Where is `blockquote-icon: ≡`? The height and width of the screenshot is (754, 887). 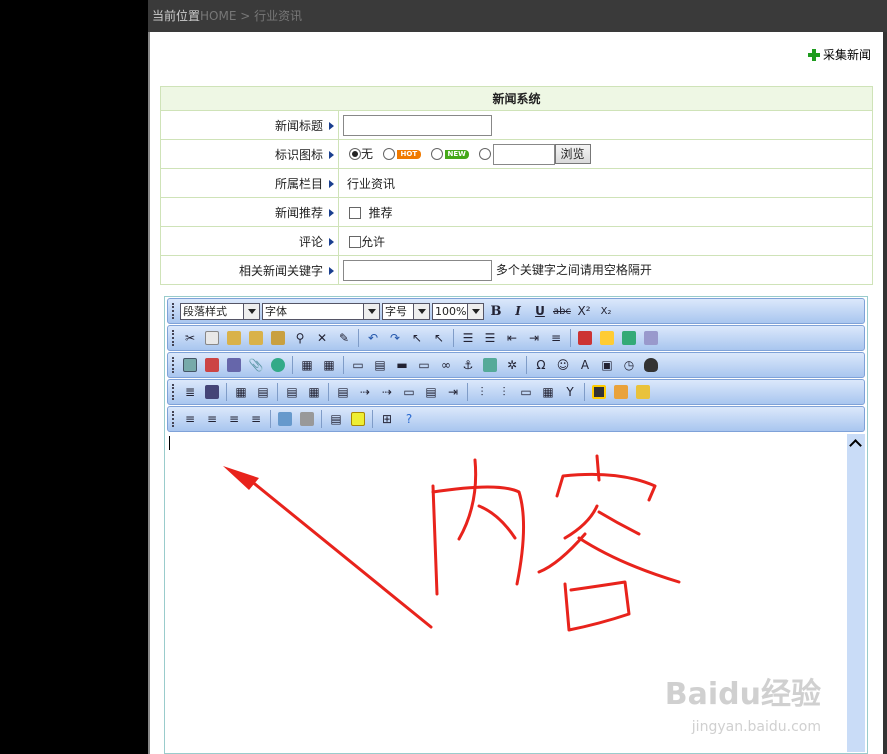
blockquote-icon: ≡ is located at coordinates (556, 338).